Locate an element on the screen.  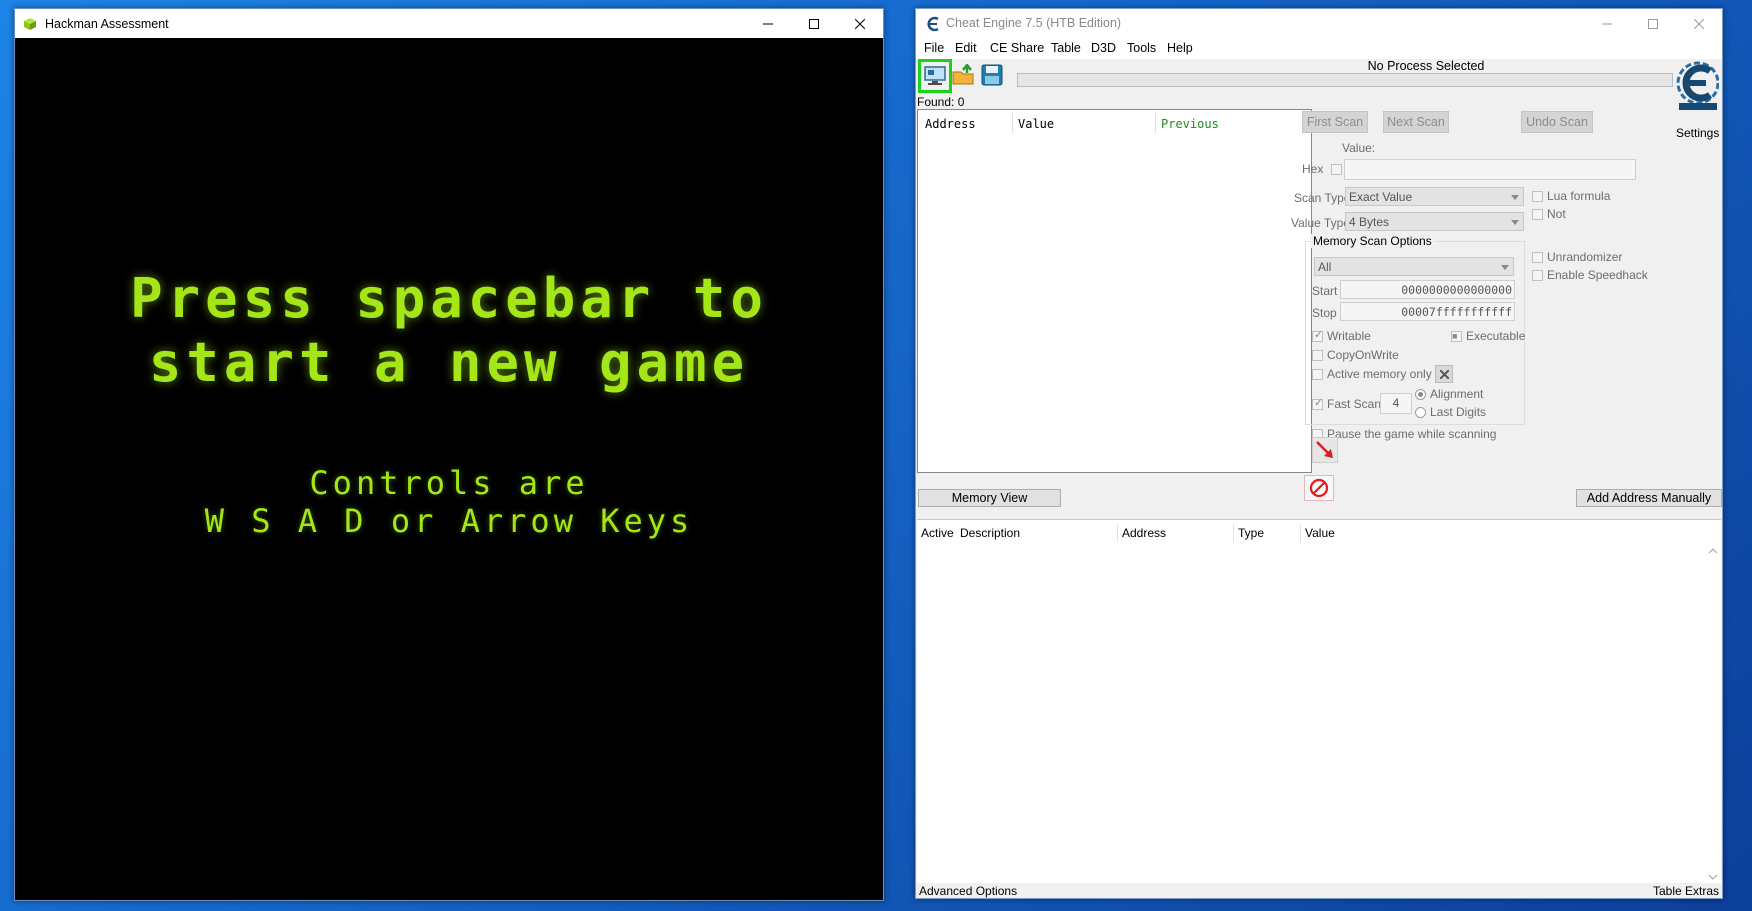
executable-checkbox: ■ is located at coordinates (1456, 336).